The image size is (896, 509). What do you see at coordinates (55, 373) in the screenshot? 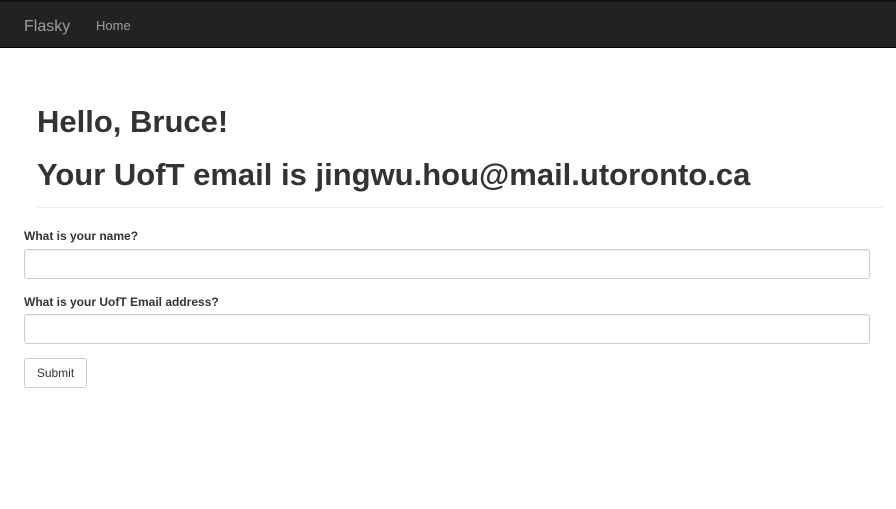
I see `submit-button: Submit` at bounding box center [55, 373].